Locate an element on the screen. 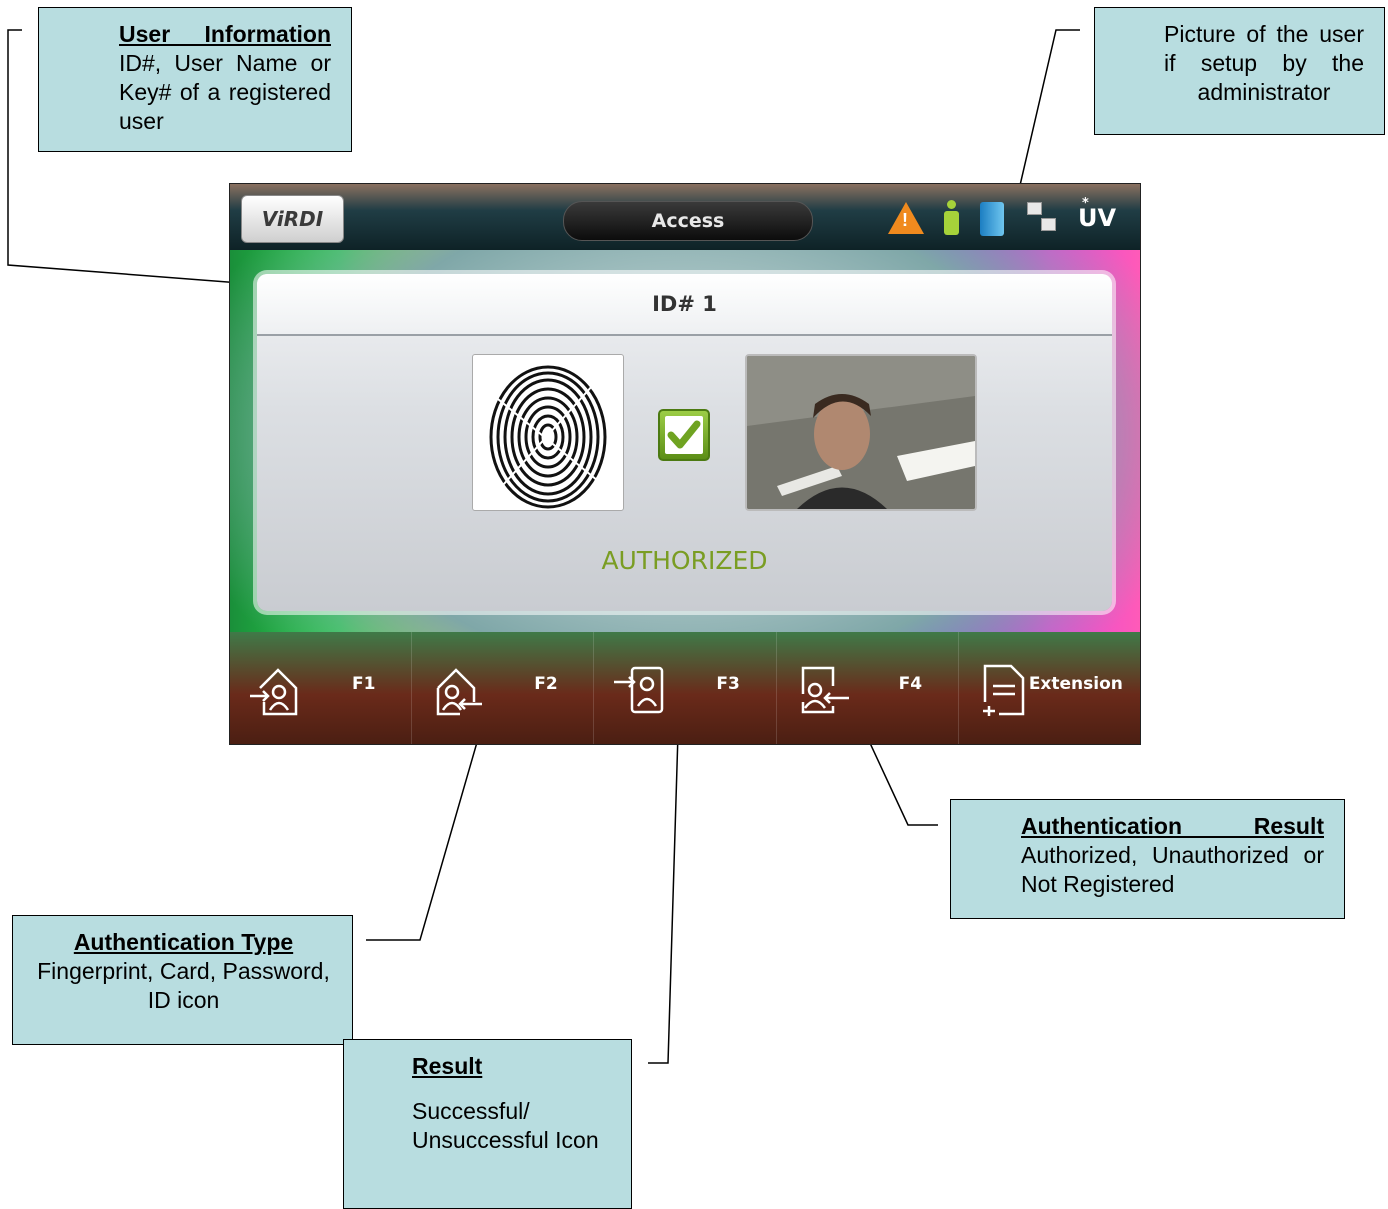 The image size is (1388, 1209). network-icon is located at coordinates (1042, 220).